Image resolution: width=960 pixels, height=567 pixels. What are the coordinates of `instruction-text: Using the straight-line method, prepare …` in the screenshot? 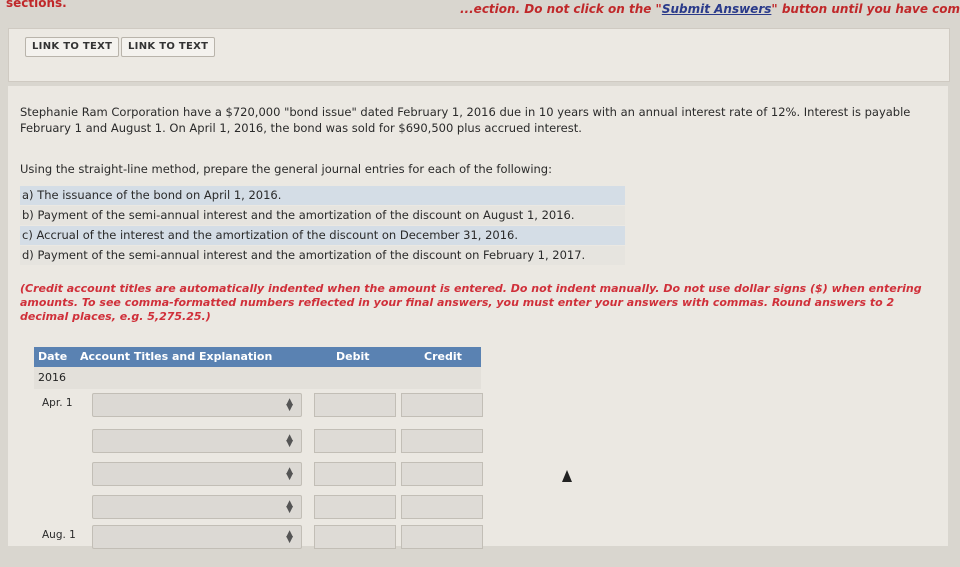 It's located at (286, 169).